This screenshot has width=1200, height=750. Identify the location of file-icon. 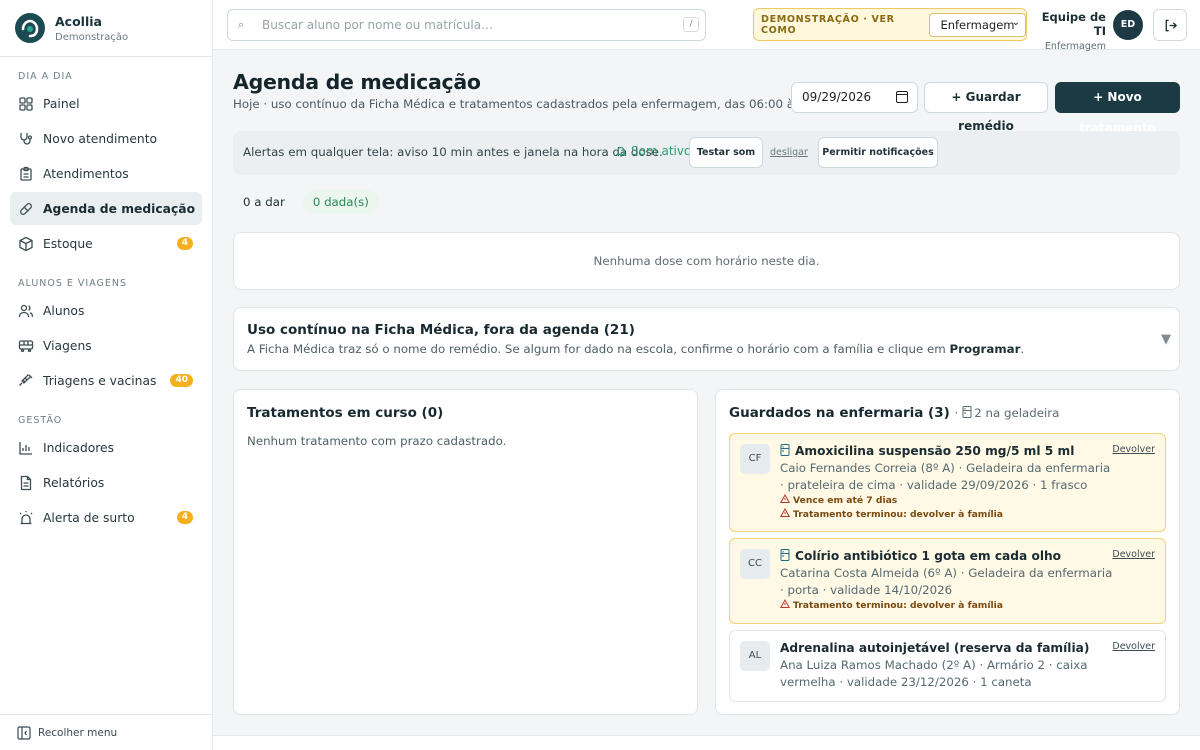
(26, 483).